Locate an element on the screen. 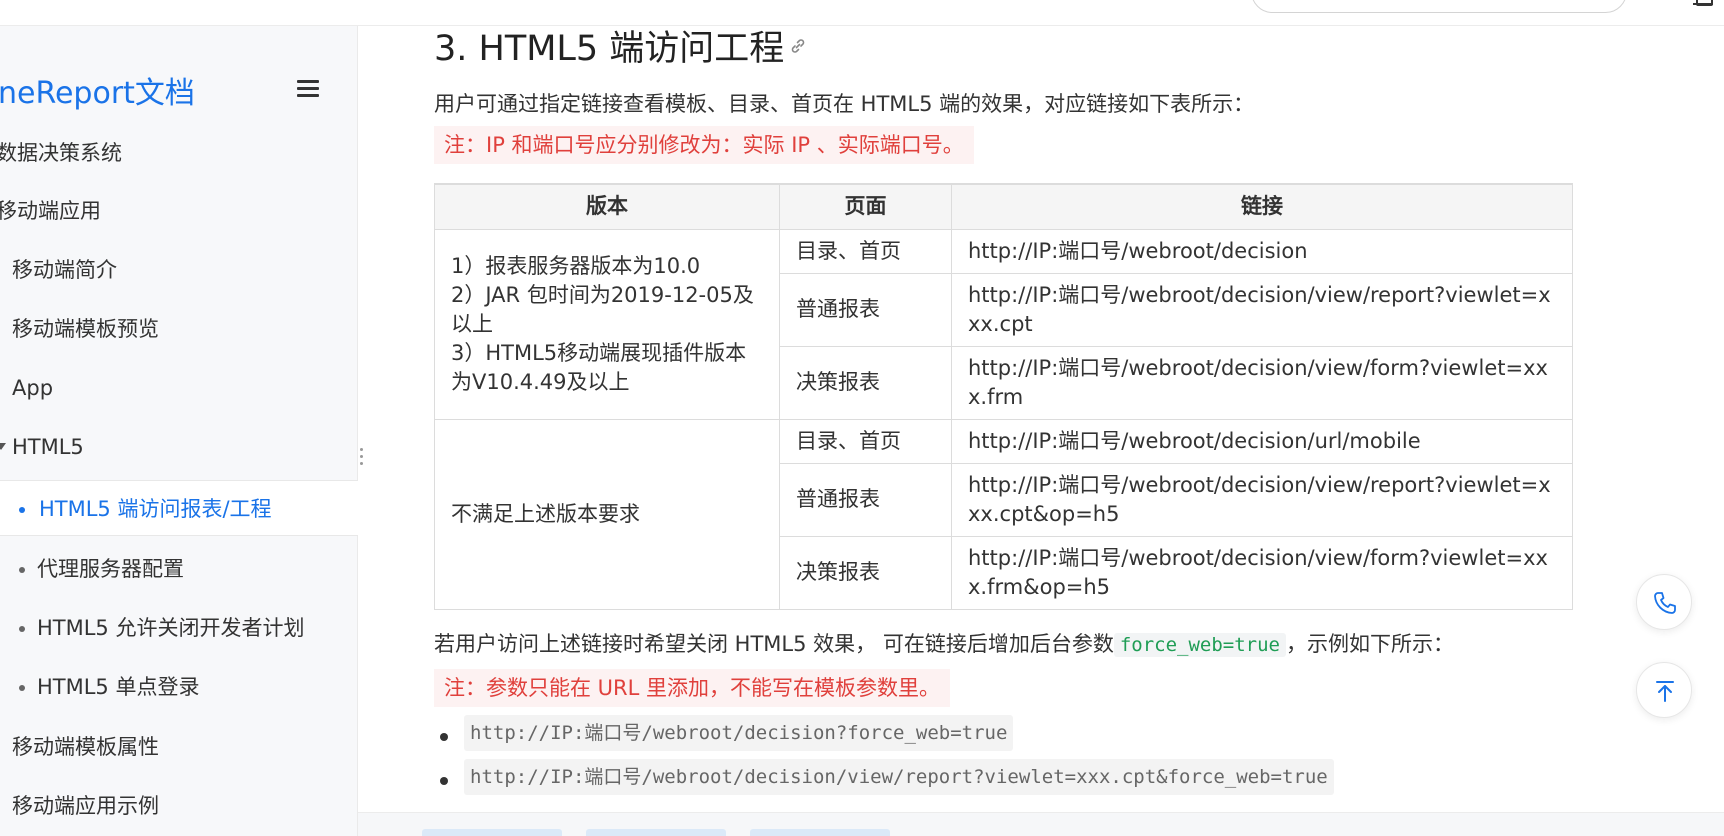  back-to-top-icon is located at coordinates (1665, 691).